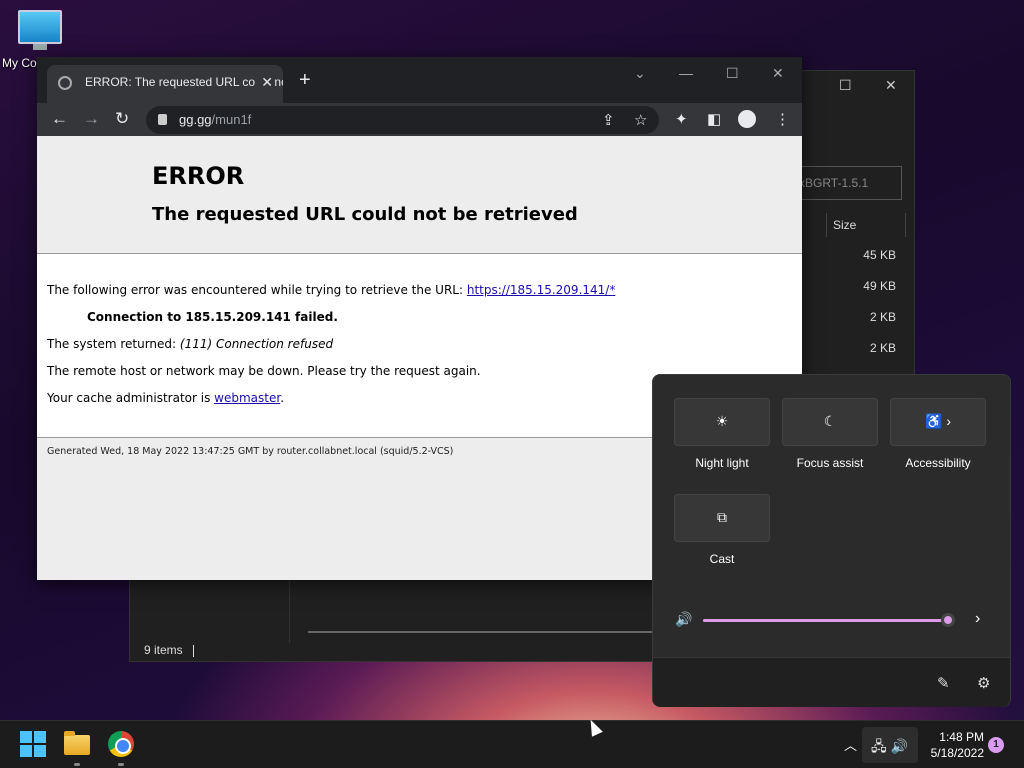 The width and height of the screenshot is (1024, 768). I want to click on accessibility-toggle: ♿ ›, so click(938, 422).